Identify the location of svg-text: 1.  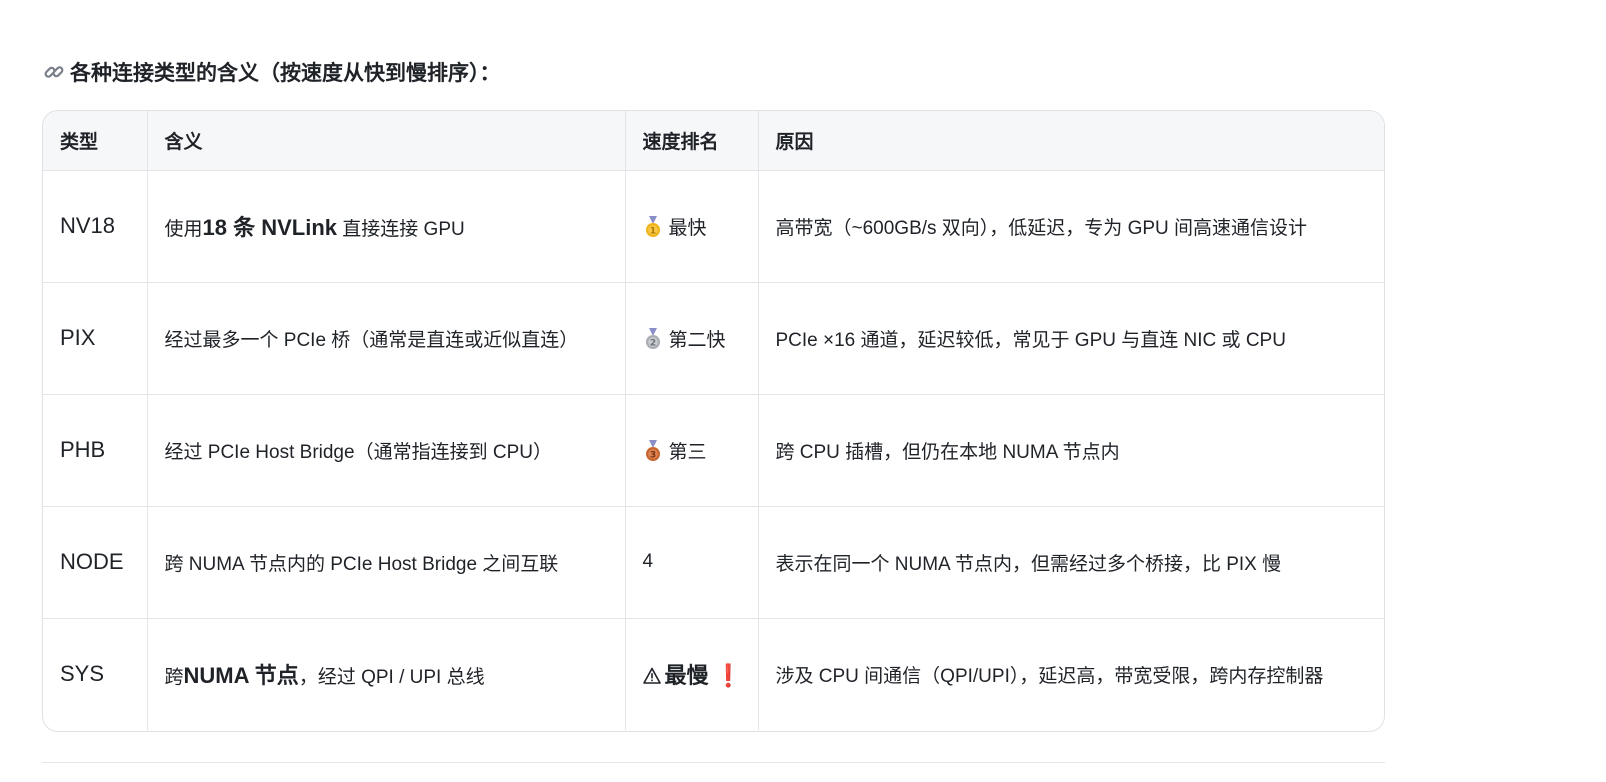
(652, 231).